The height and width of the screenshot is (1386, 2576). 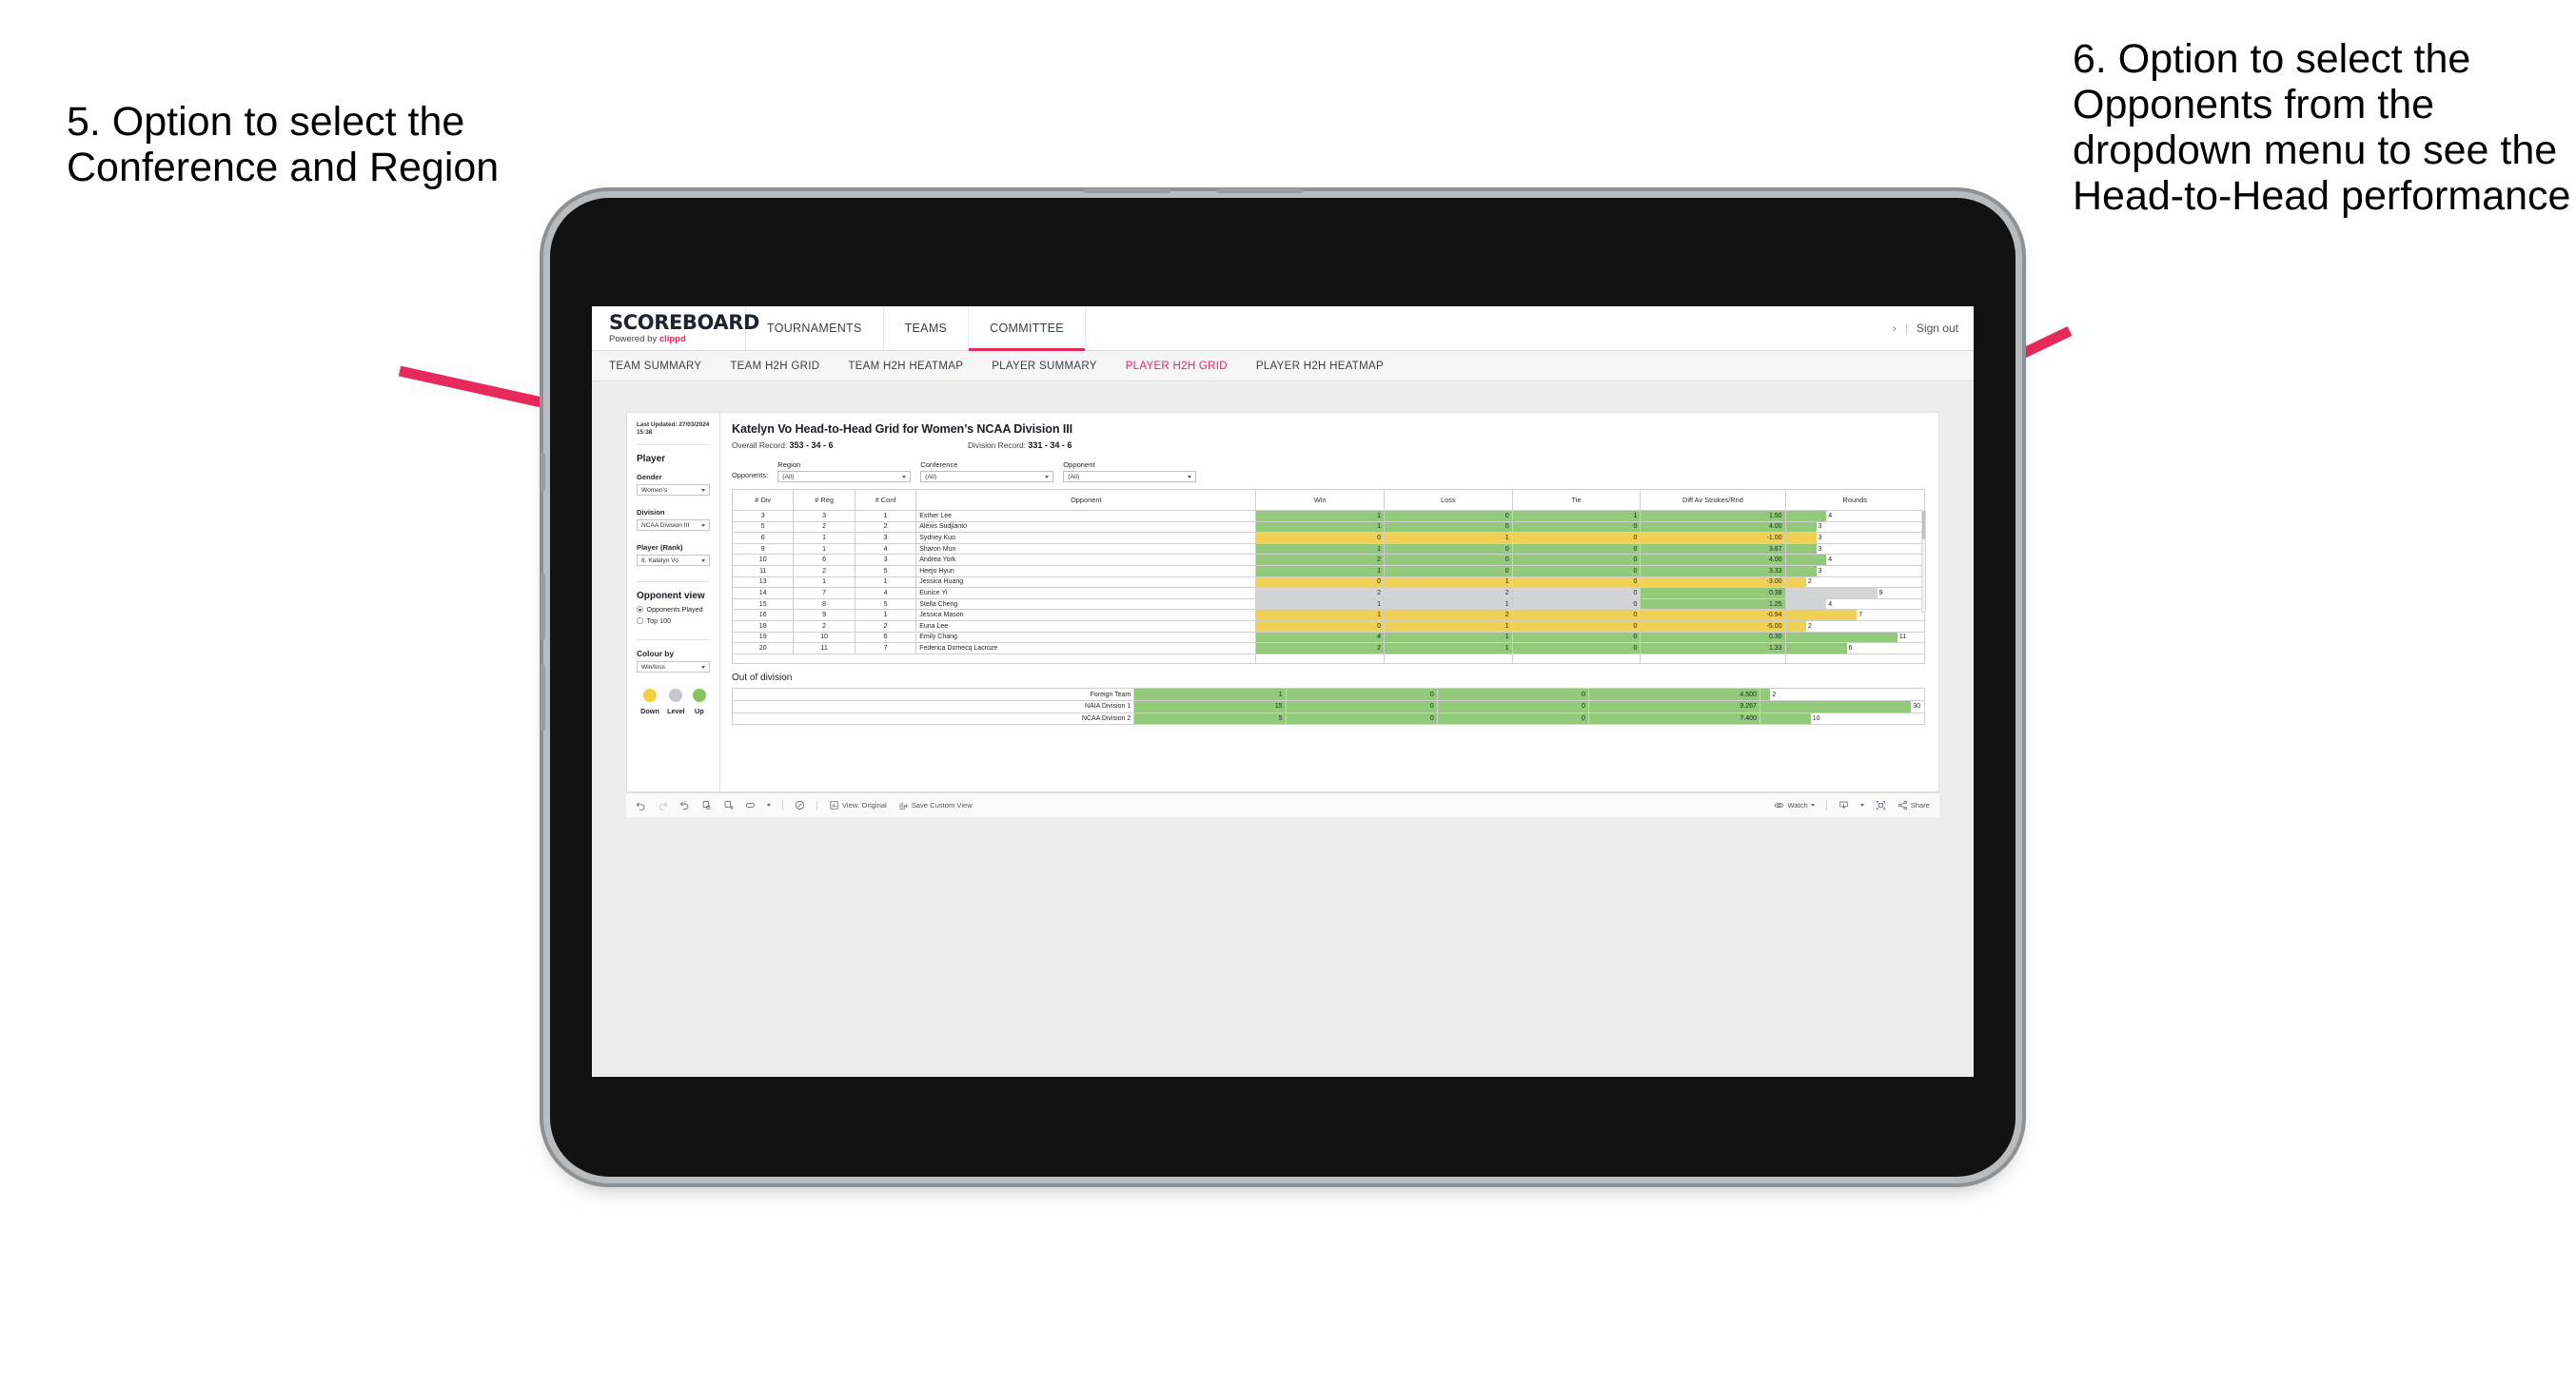 I want to click on table-row: Foreign Team 1 0 0 4.500 2, so click(x=1328, y=694).